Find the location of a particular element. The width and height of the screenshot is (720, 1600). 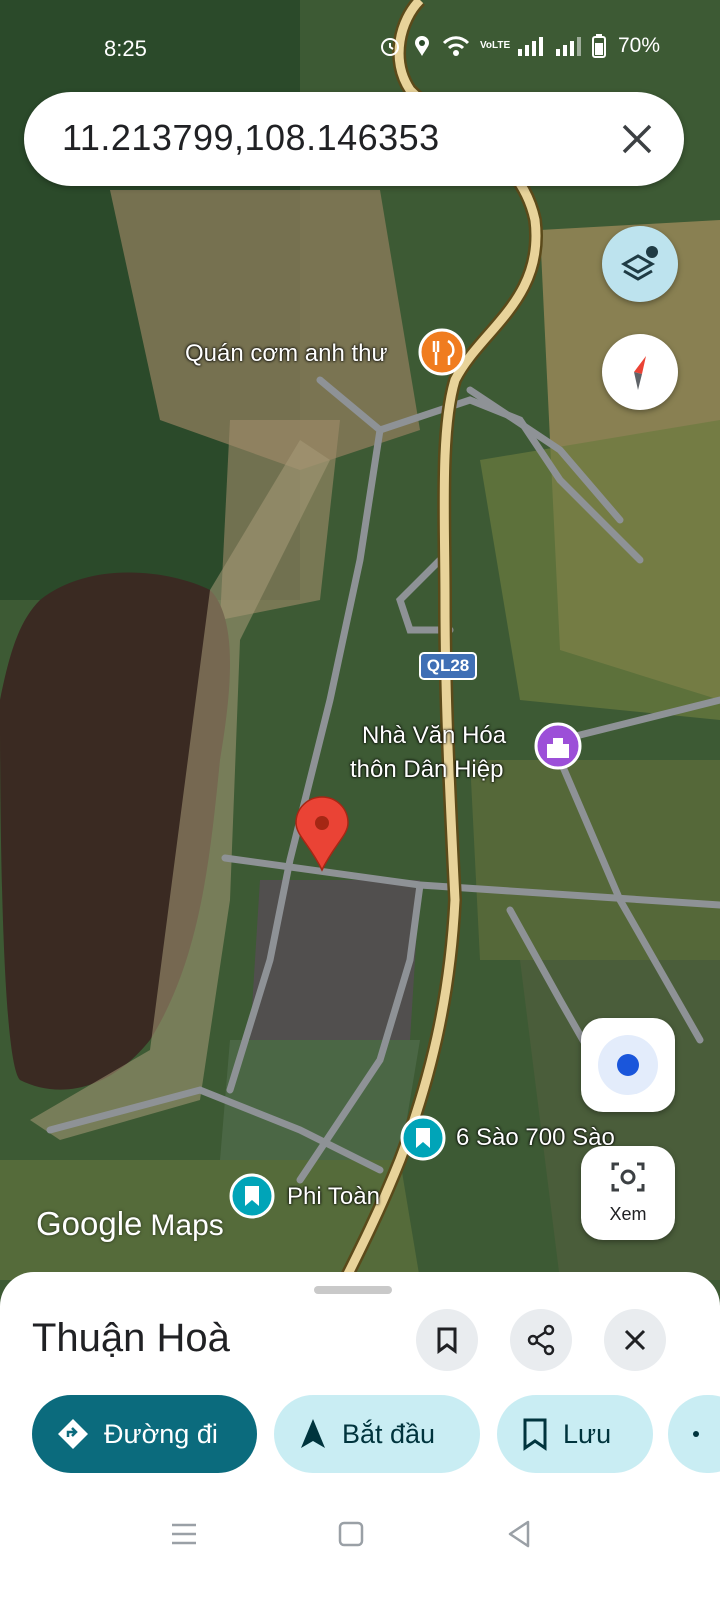

my-location-icon is located at coordinates (628, 1065).